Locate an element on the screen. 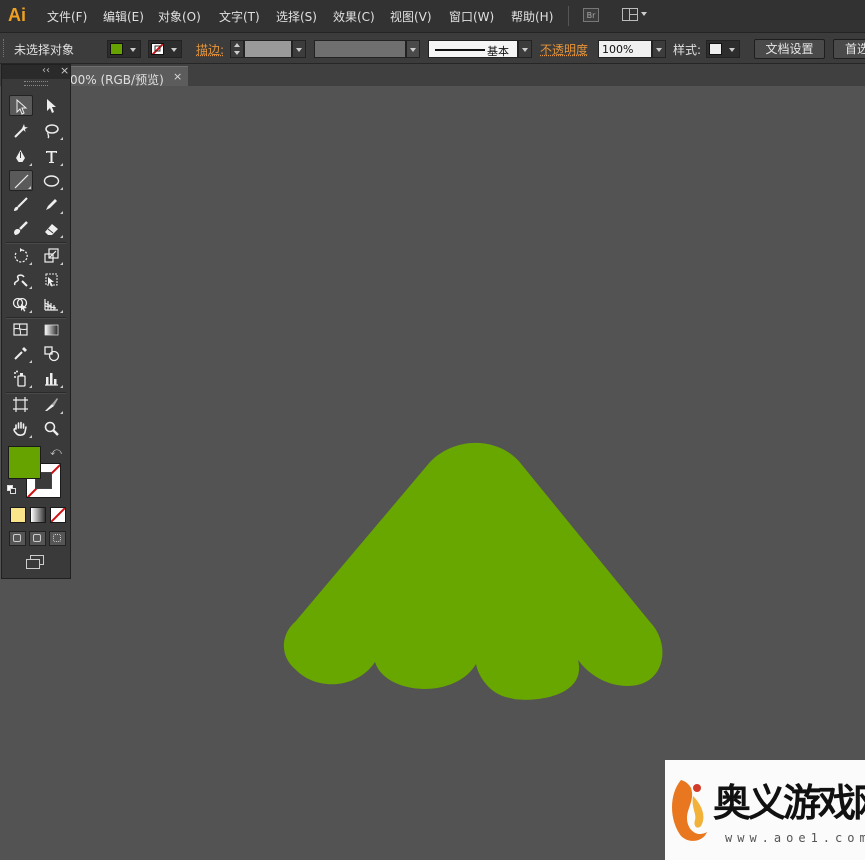 The image size is (865, 860). selection-tool is located at coordinates (21, 105).